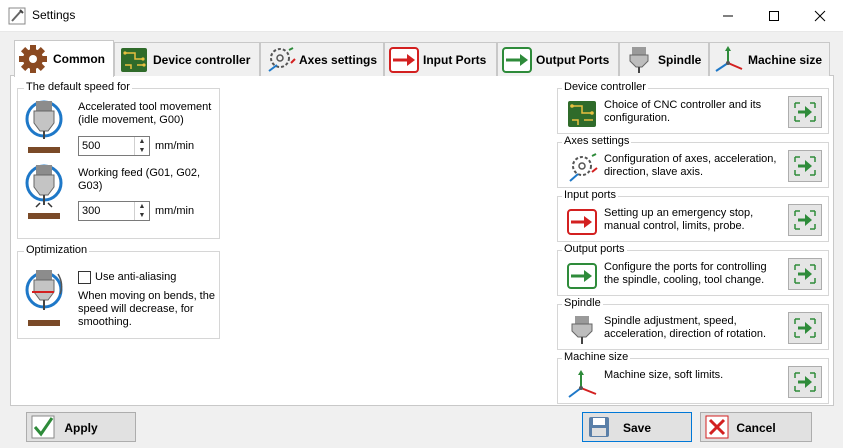 The height and width of the screenshot is (448, 843). Describe the element at coordinates (33, 59) in the screenshot. I see `gear-icon` at that location.